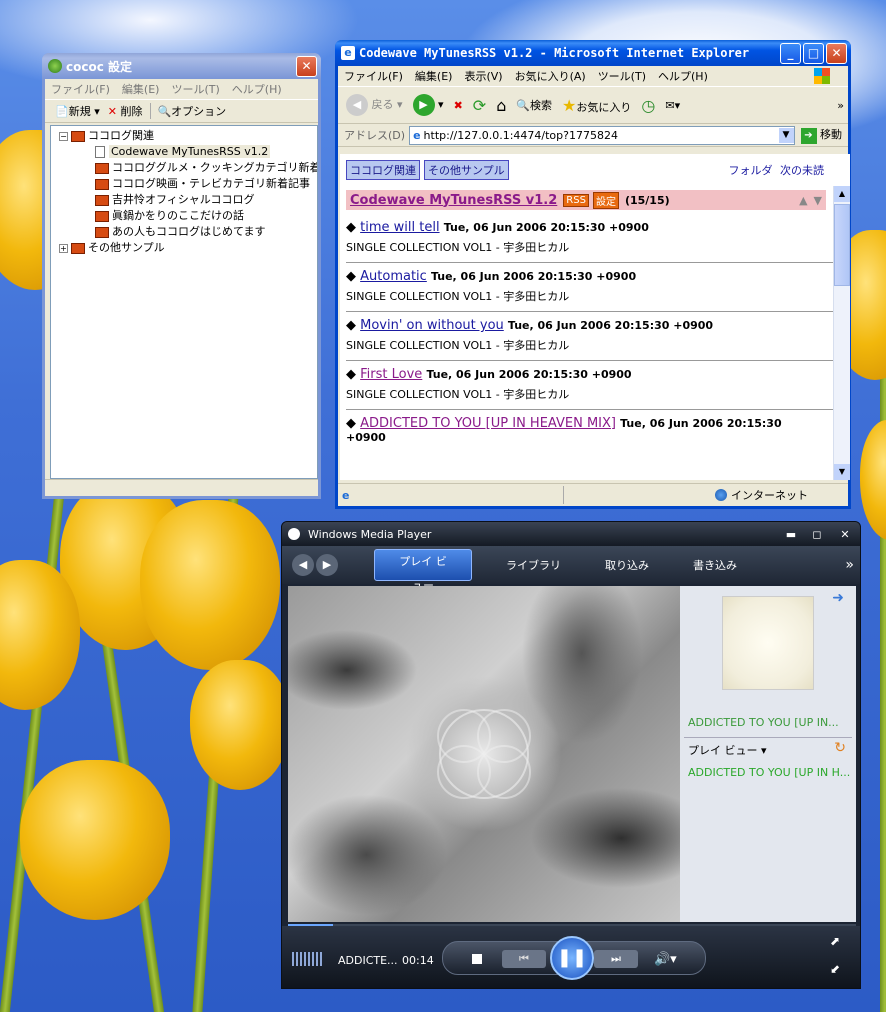  I want to click on menu-favorites: お気に入り(A), so click(550, 76).